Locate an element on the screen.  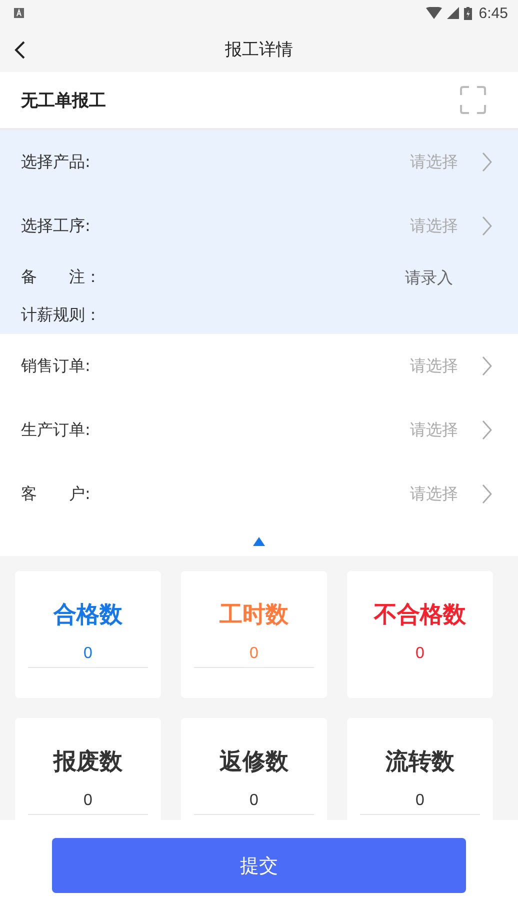
card-title: 报废数 is located at coordinates (88, 762).